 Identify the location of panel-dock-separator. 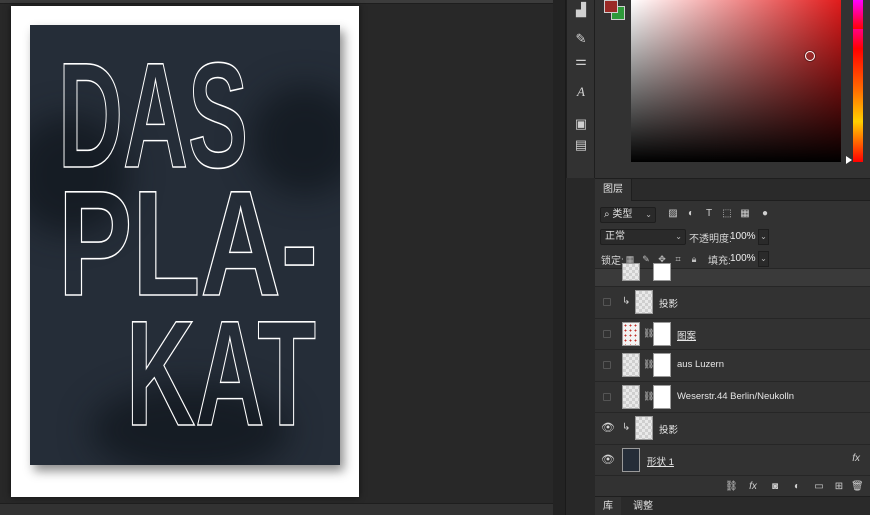
(559, 257).